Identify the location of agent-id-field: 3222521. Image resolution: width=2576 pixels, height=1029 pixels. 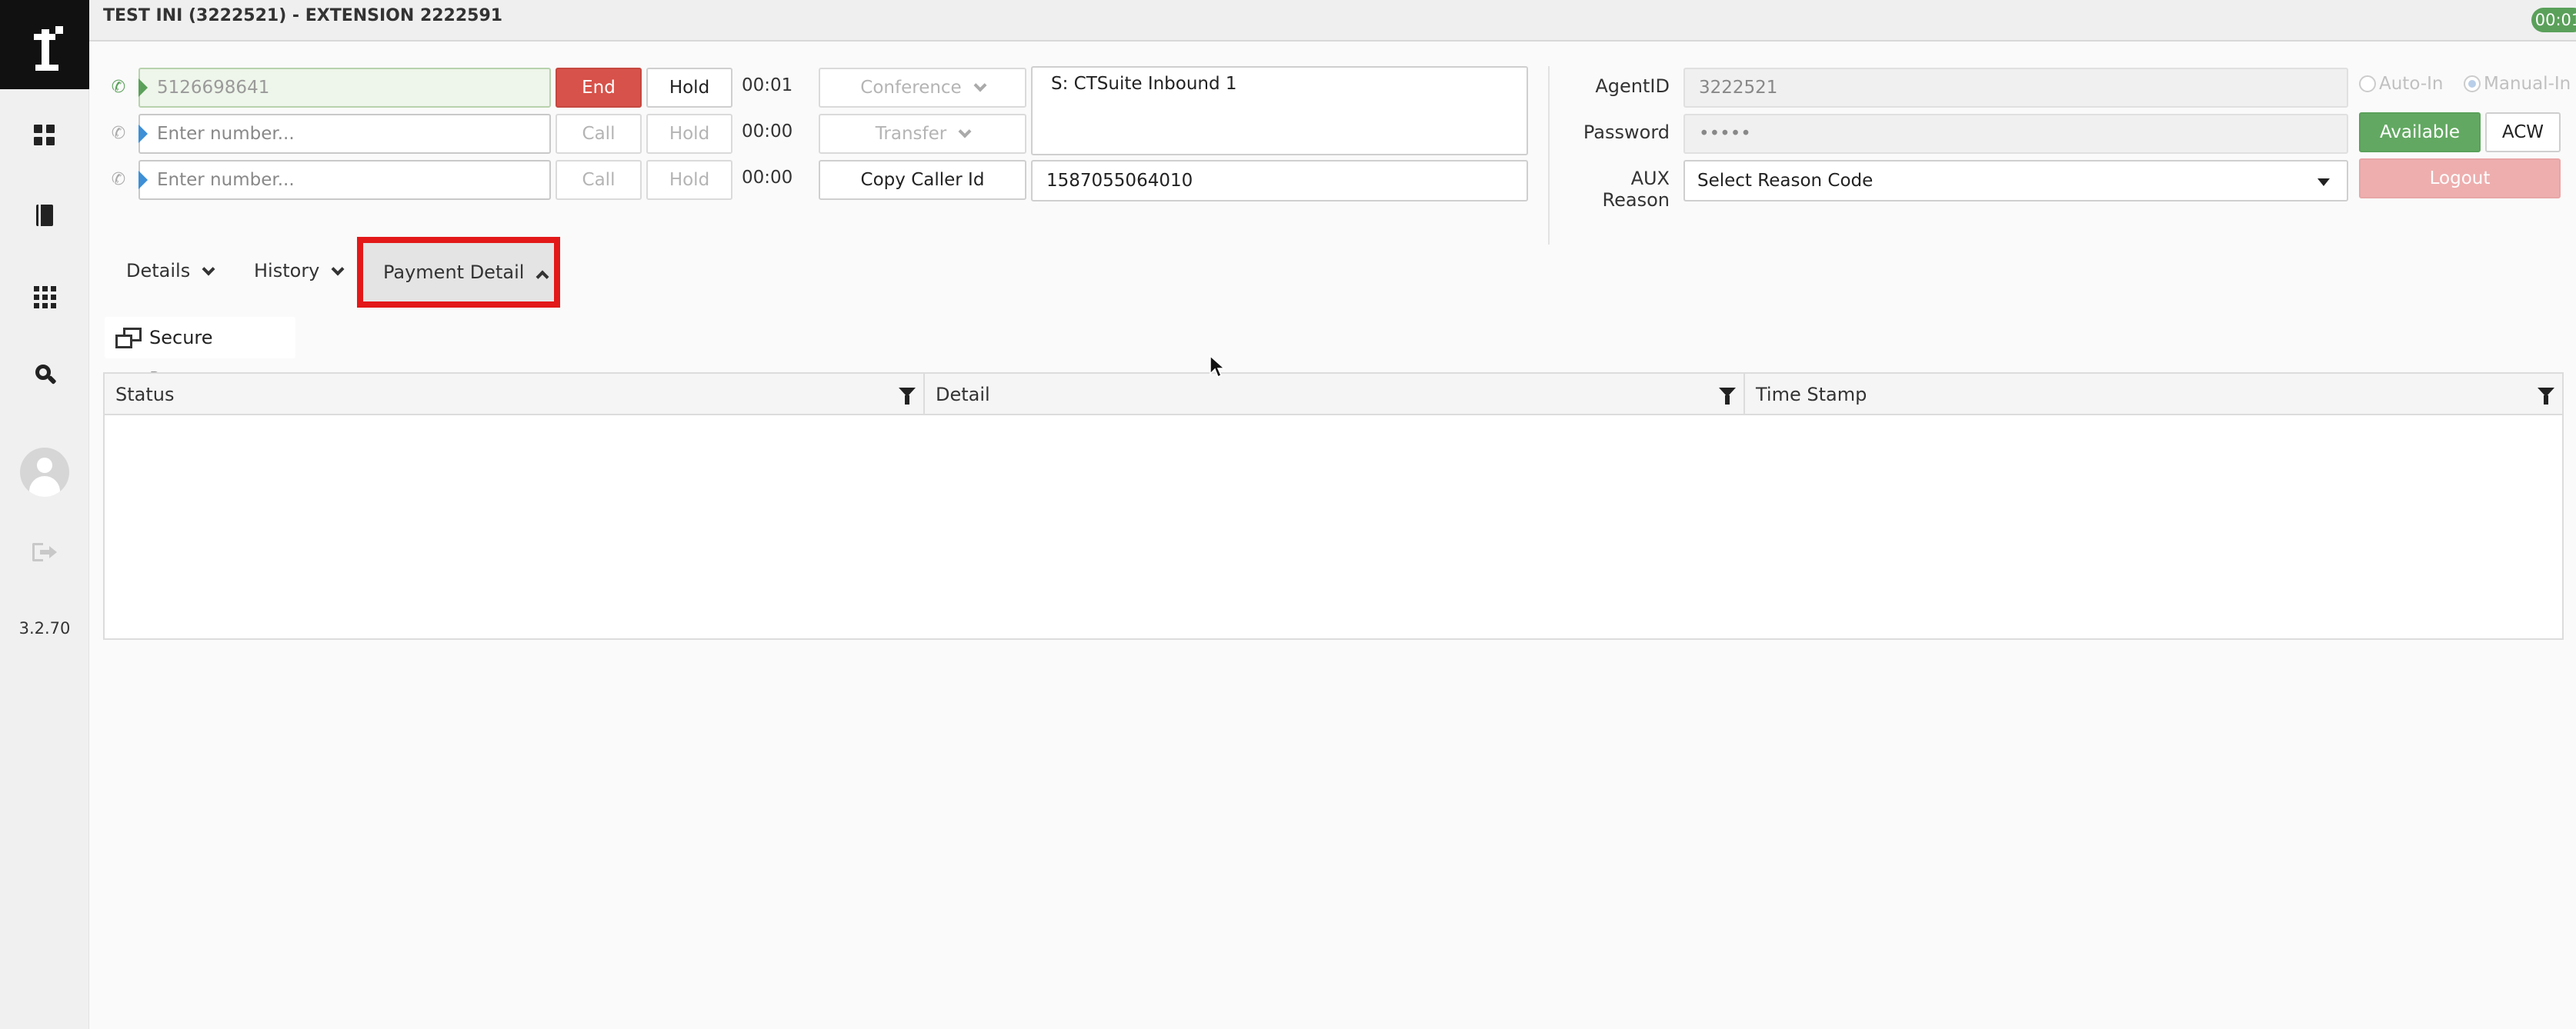
(2016, 88).